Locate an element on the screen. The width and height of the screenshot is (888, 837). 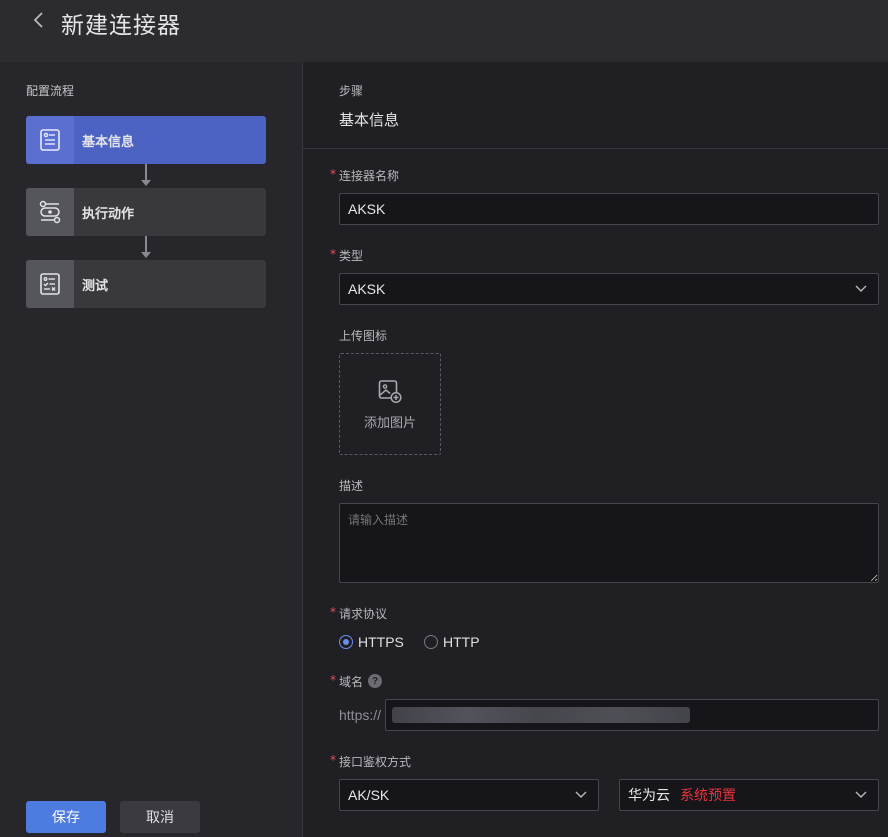
auth-method-select: AK/SK is located at coordinates (469, 795).